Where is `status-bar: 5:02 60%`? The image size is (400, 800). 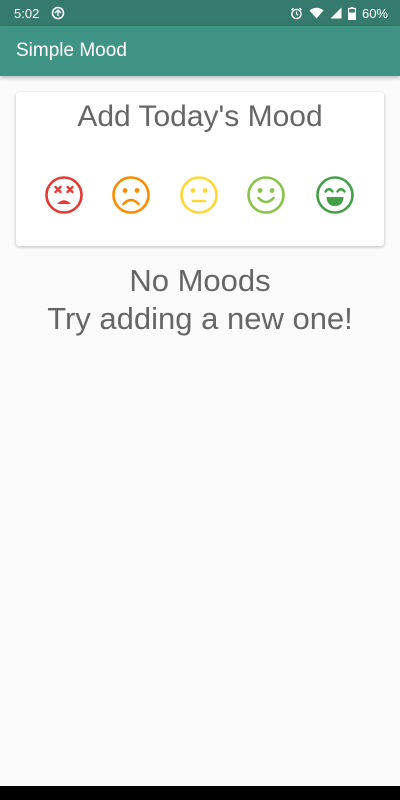
status-bar: 5:02 60% is located at coordinates (200, 13).